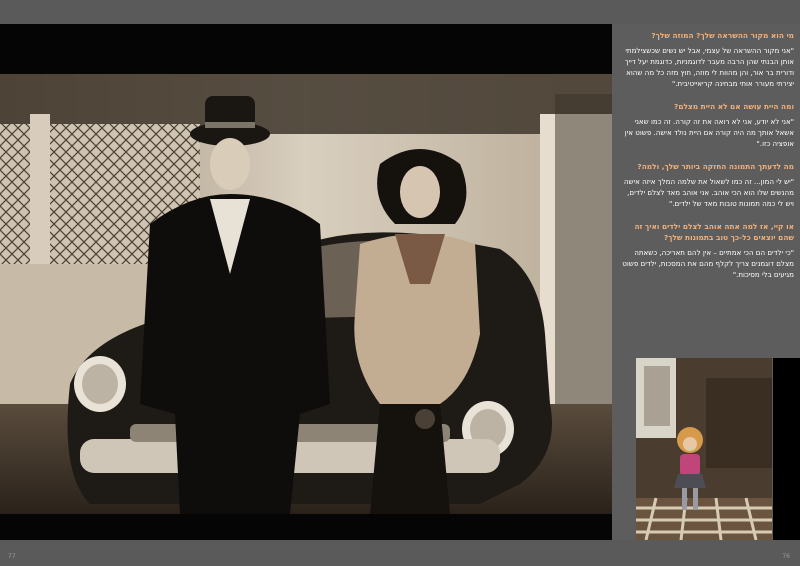  What do you see at coordinates (722, 35) in the screenshot?
I see `question-1: מי הוא מקור ההשראה שלך? המוזה שלך?` at bounding box center [722, 35].